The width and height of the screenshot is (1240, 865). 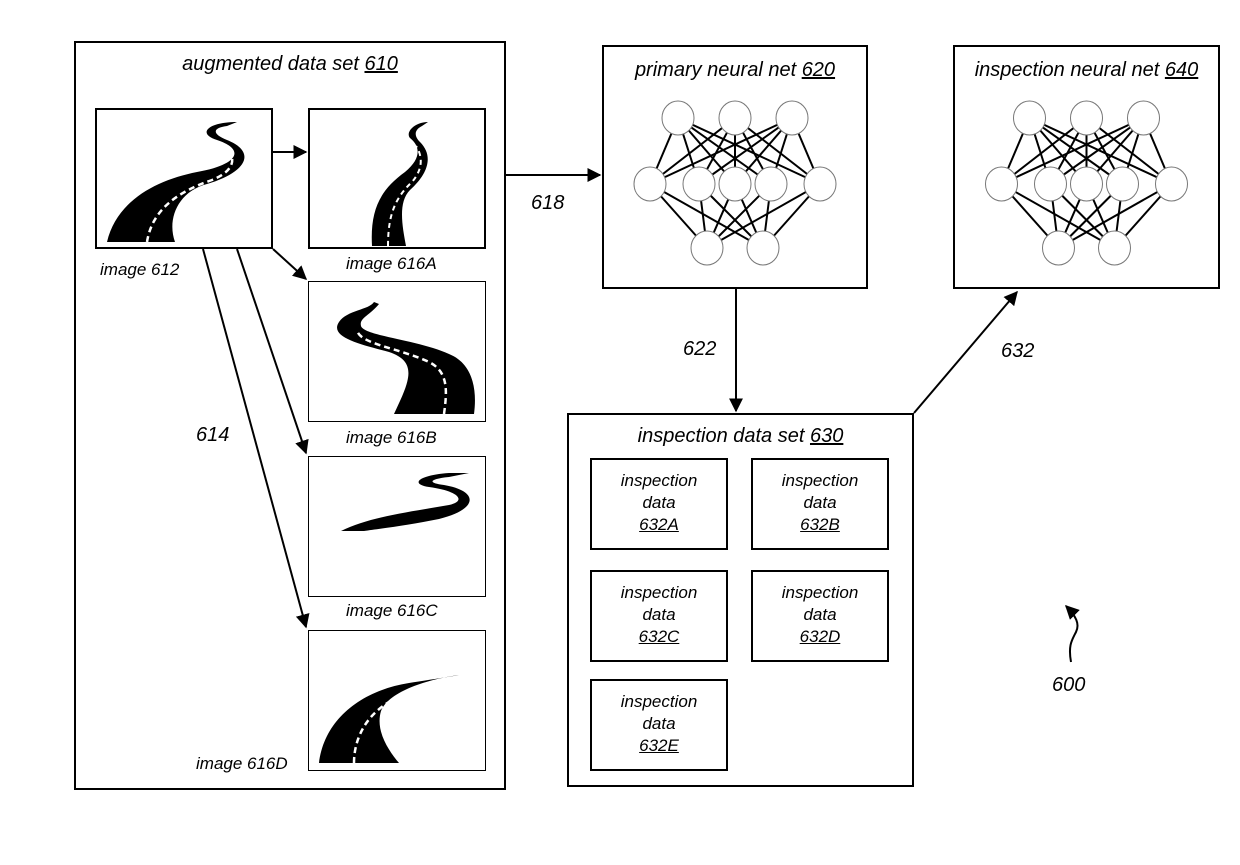 I want to click on inspection-data-632e: inspection data 632E, so click(x=659, y=725).